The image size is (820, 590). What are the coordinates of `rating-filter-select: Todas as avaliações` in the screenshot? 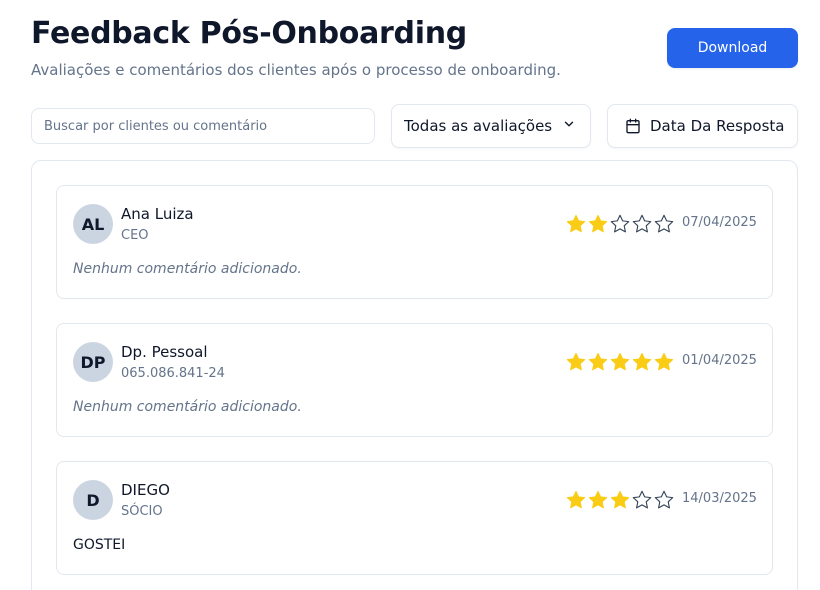 It's located at (491, 126).